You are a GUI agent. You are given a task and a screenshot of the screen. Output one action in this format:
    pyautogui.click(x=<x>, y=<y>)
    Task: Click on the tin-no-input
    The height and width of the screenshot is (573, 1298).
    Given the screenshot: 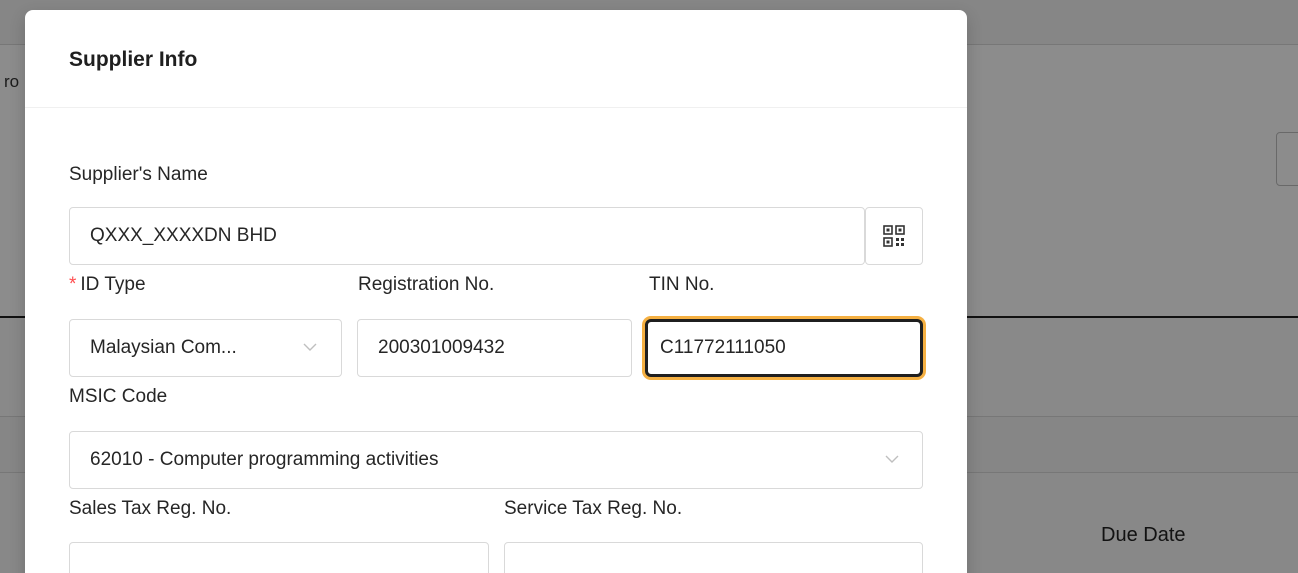 What is the action you would take?
    pyautogui.click(x=784, y=348)
    